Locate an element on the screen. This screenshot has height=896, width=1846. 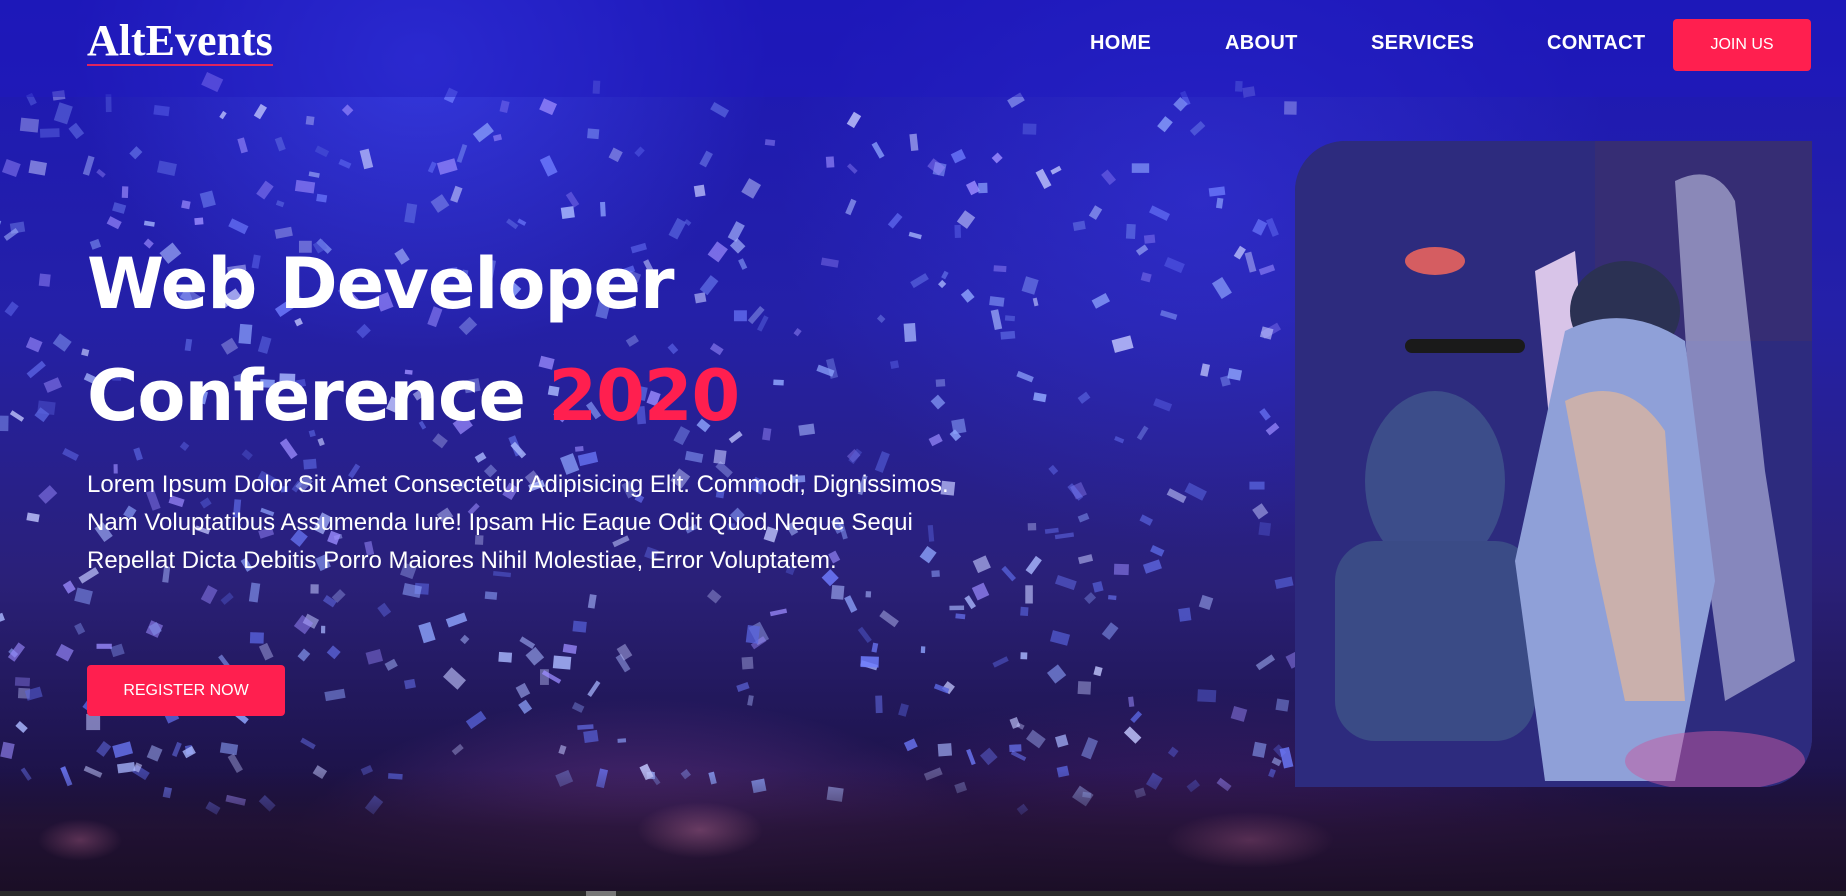
nav-services: SERVICES is located at coordinates (1422, 43).